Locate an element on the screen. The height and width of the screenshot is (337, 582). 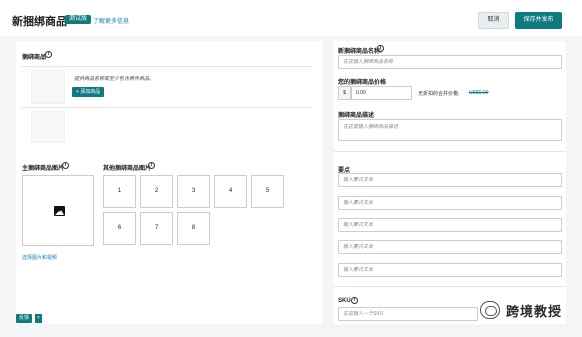
learn-more-link: 了解更多信息 is located at coordinates (111, 20).